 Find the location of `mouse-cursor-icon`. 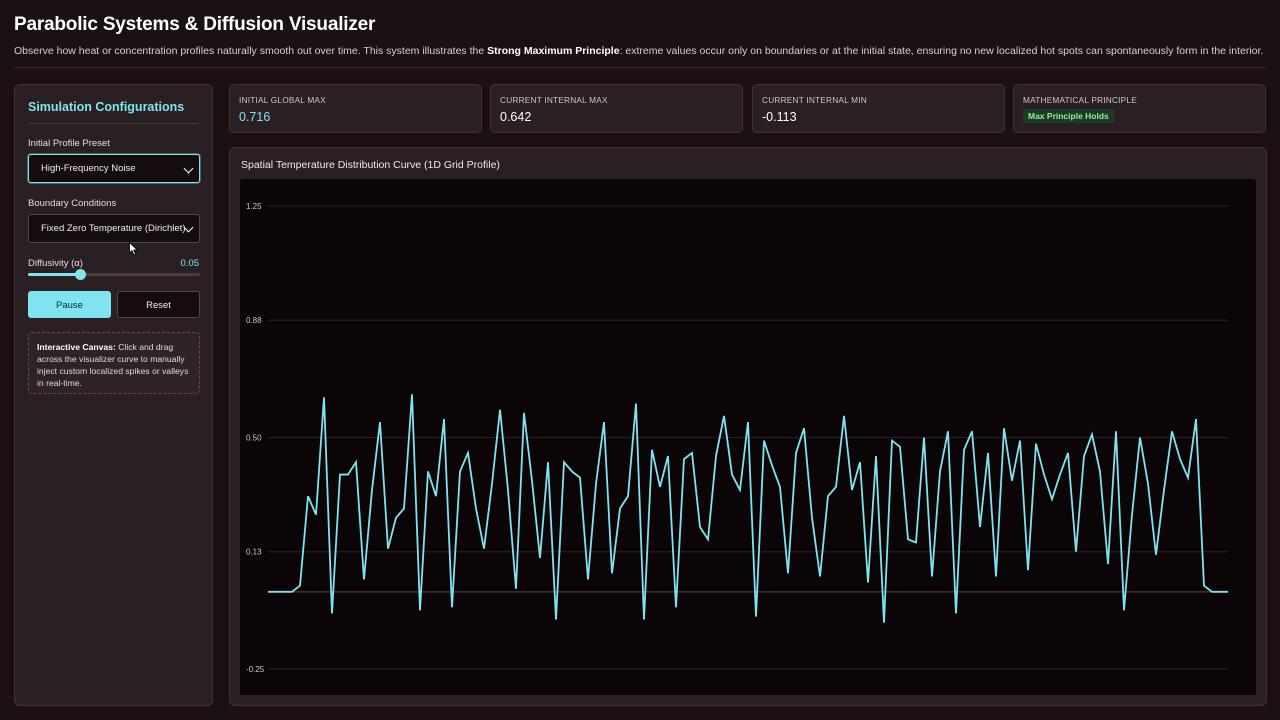

mouse-cursor-icon is located at coordinates (134, 249).